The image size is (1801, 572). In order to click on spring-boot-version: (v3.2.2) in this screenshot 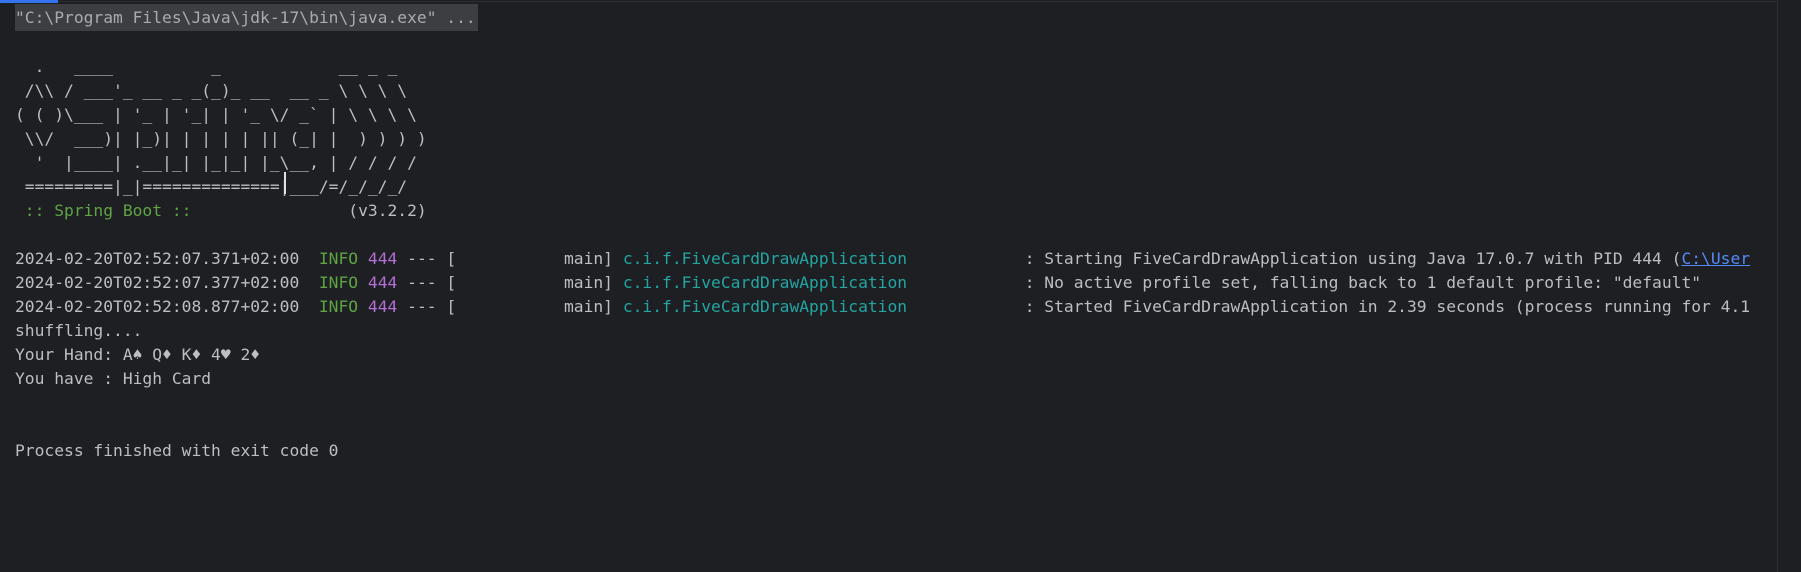, I will do `click(314, 210)`.